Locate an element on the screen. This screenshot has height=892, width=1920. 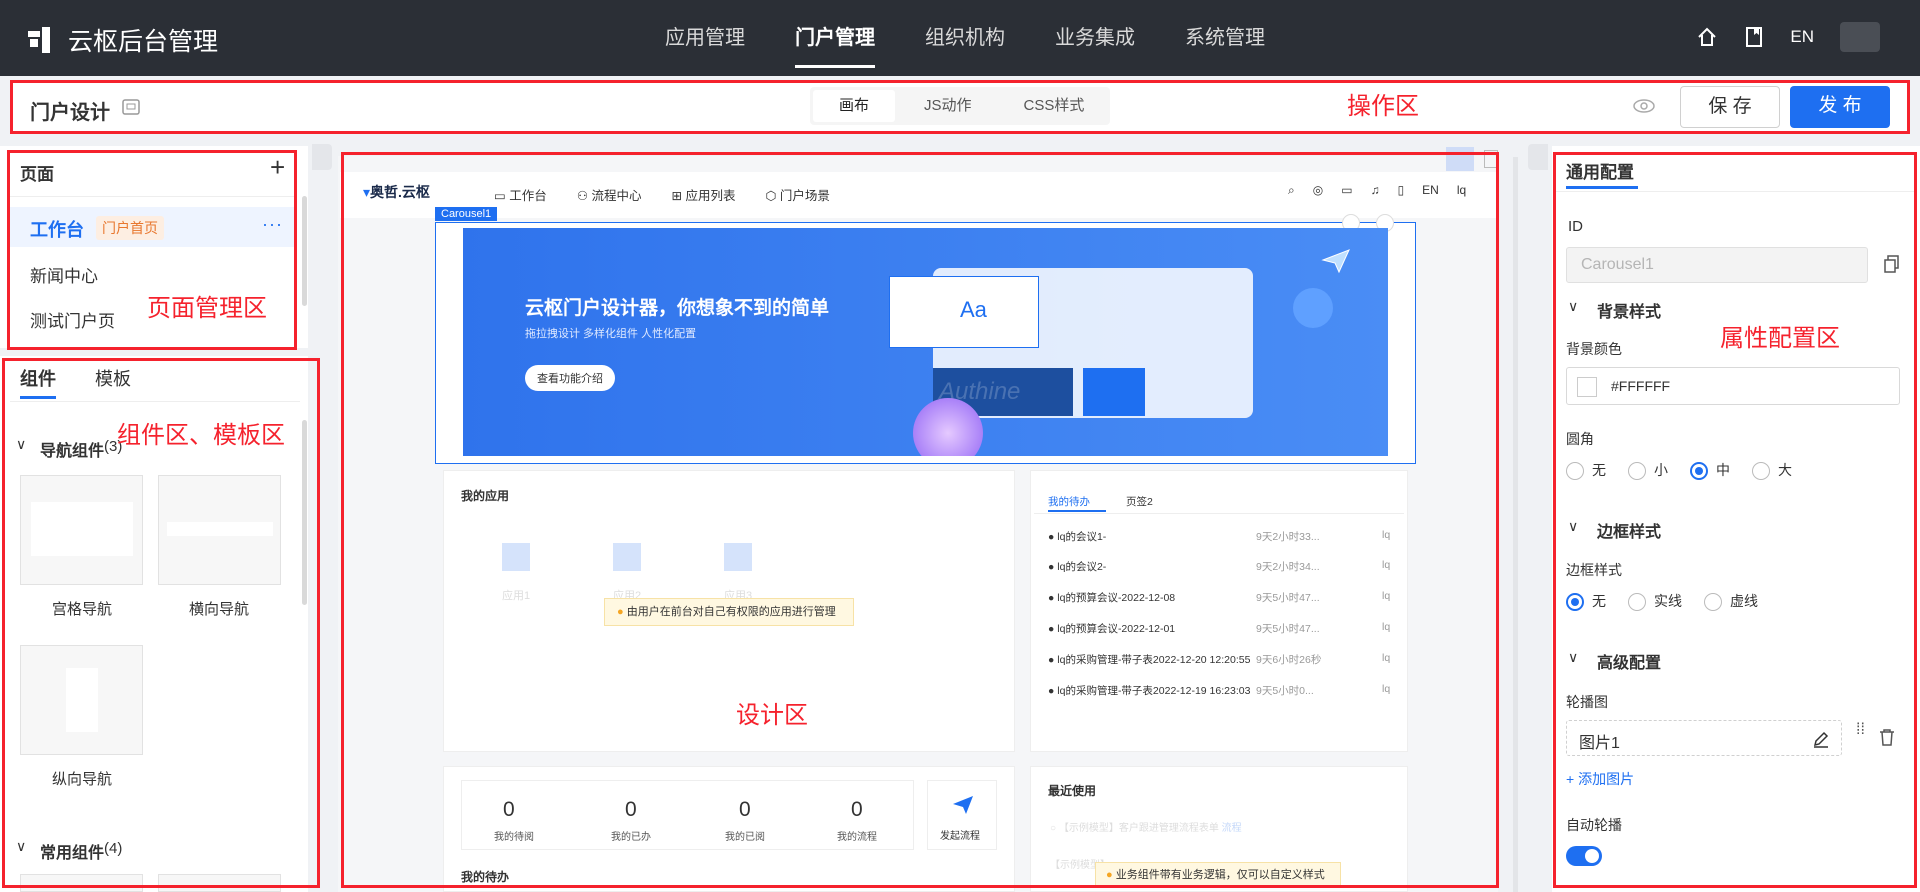
top-nav-item-apps: 应用管理 is located at coordinates (705, 38).